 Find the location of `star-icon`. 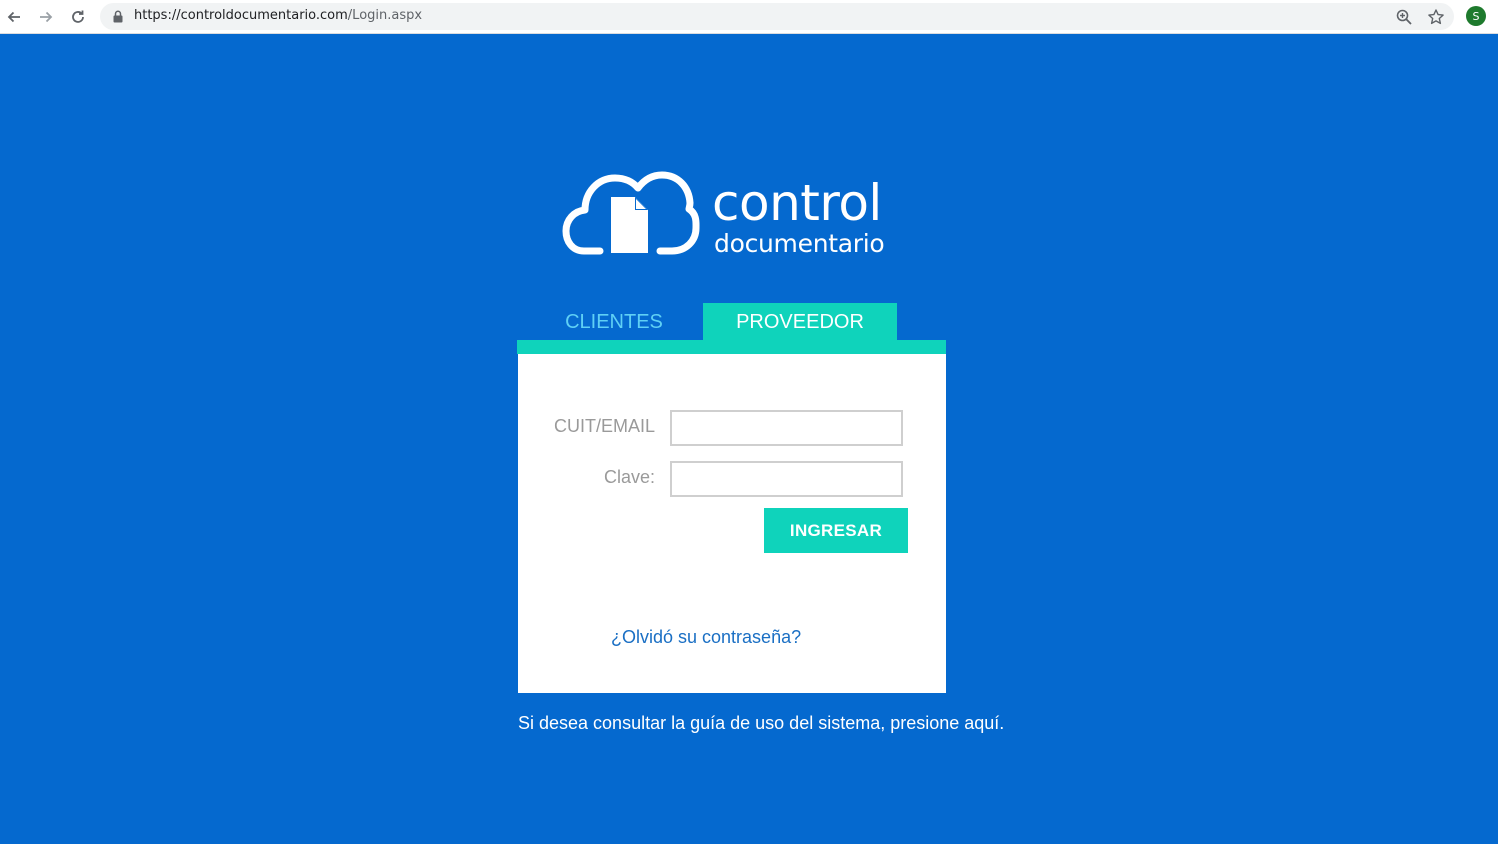

star-icon is located at coordinates (1436, 17).